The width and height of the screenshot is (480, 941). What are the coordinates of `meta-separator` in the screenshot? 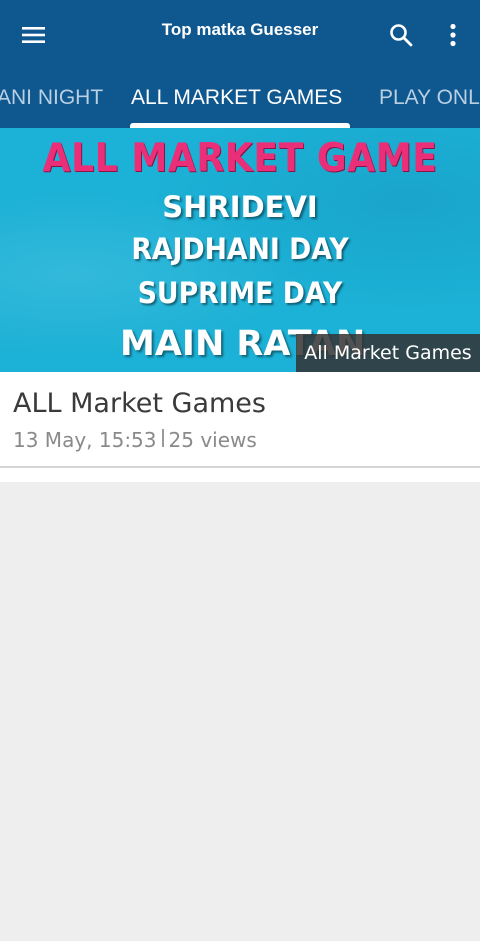 It's located at (162, 438).